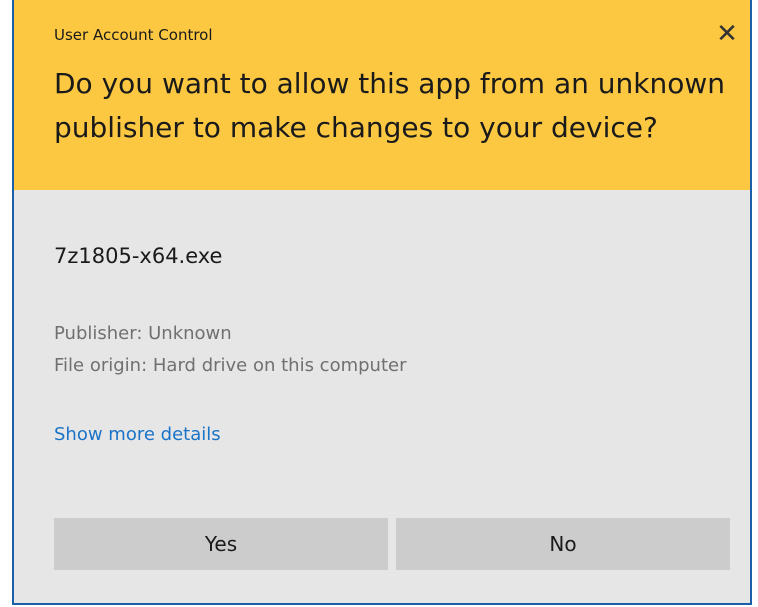  What do you see at coordinates (133, 35) in the screenshot?
I see `dialog-title: User Account Control` at bounding box center [133, 35].